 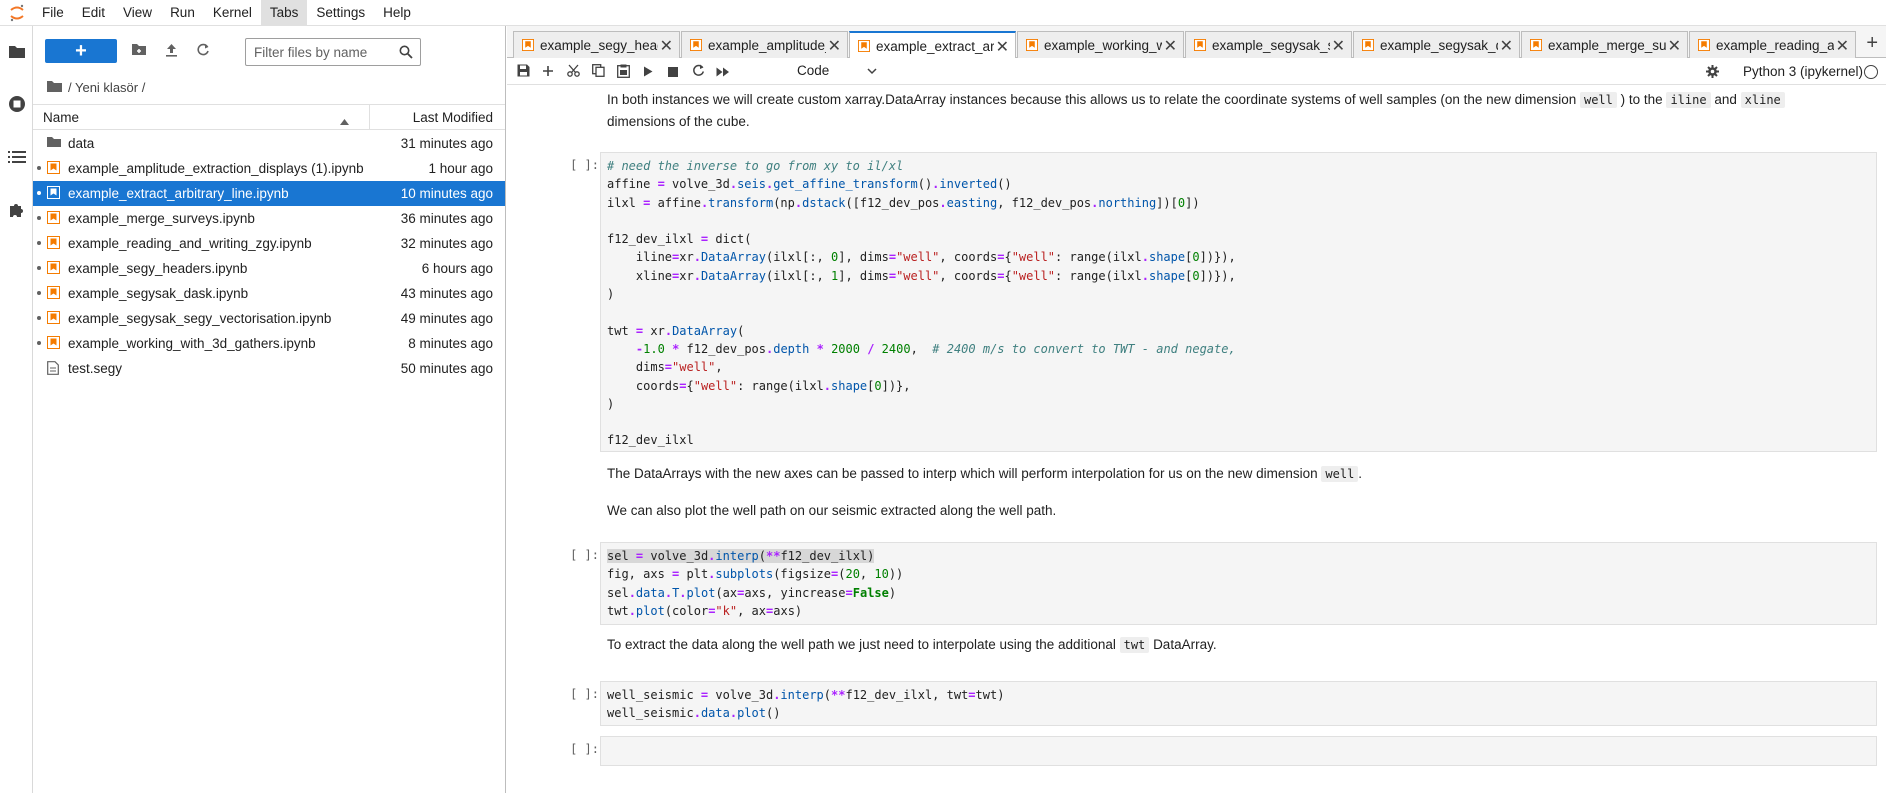 I want to click on restart-button, so click(x=698, y=72).